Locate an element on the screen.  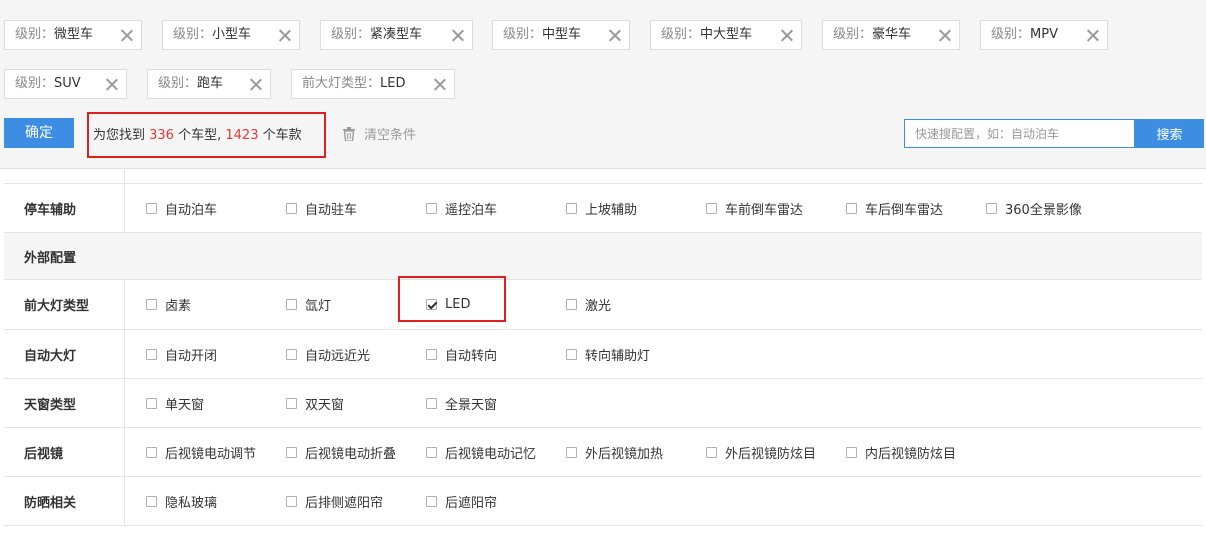
clear-conditions-button: 清空条件 is located at coordinates (379, 133).